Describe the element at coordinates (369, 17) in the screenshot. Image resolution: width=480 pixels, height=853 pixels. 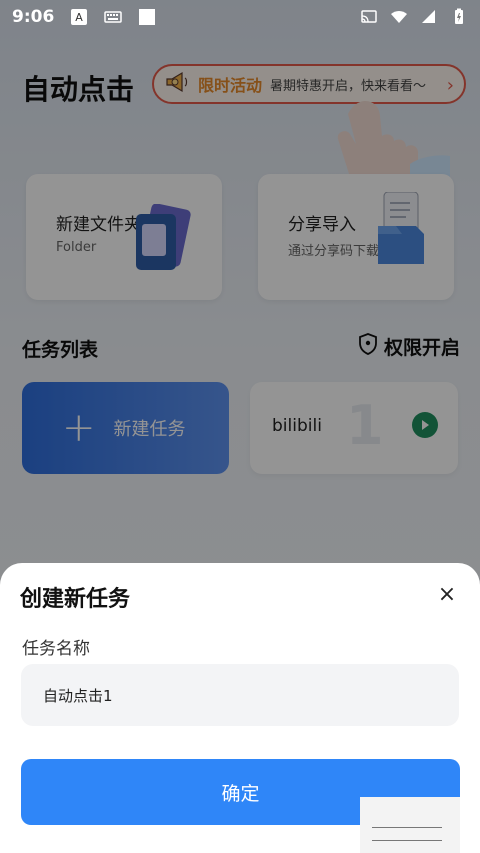
I see `cast-icon` at that location.